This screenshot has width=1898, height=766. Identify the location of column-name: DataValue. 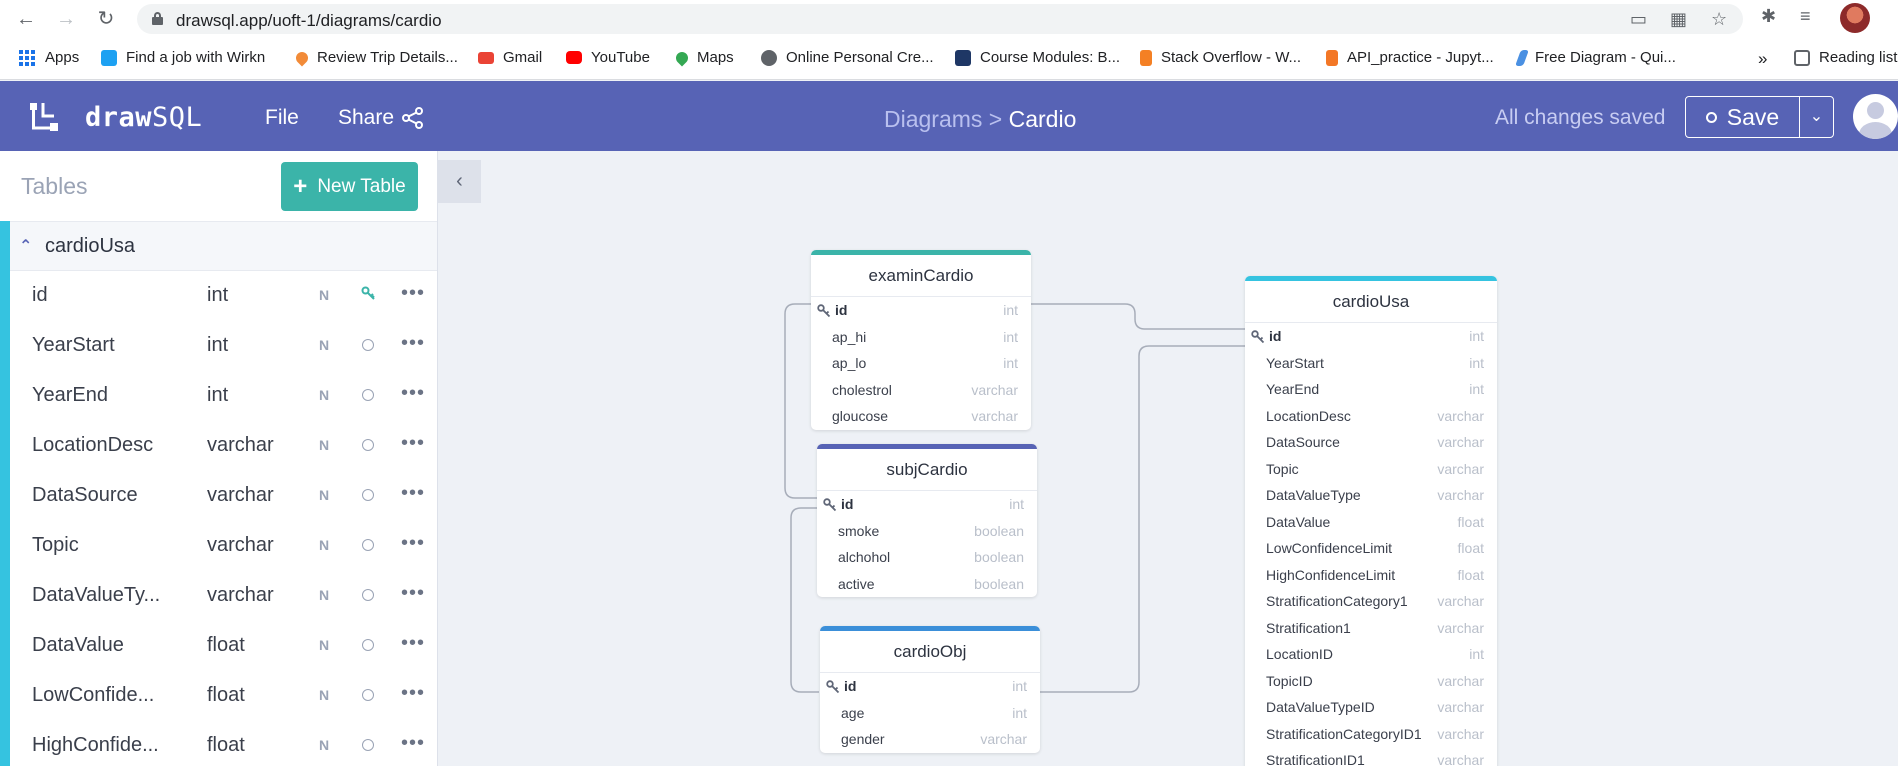
(102, 645).